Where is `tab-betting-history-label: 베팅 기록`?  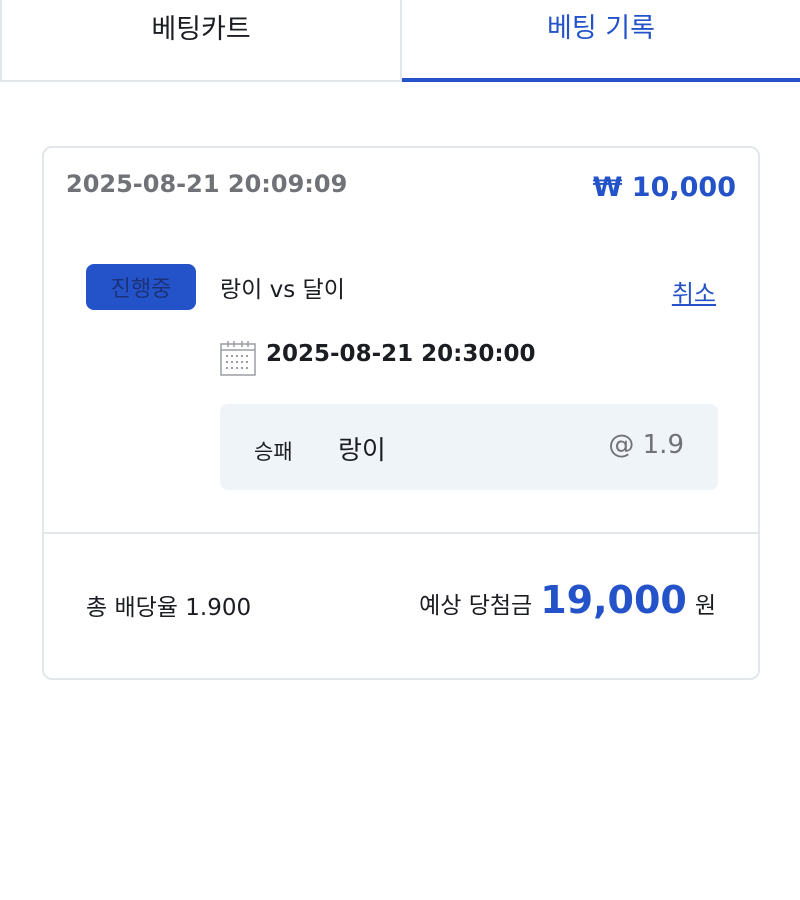
tab-betting-history-label: 베팅 기록 is located at coordinates (601, 28).